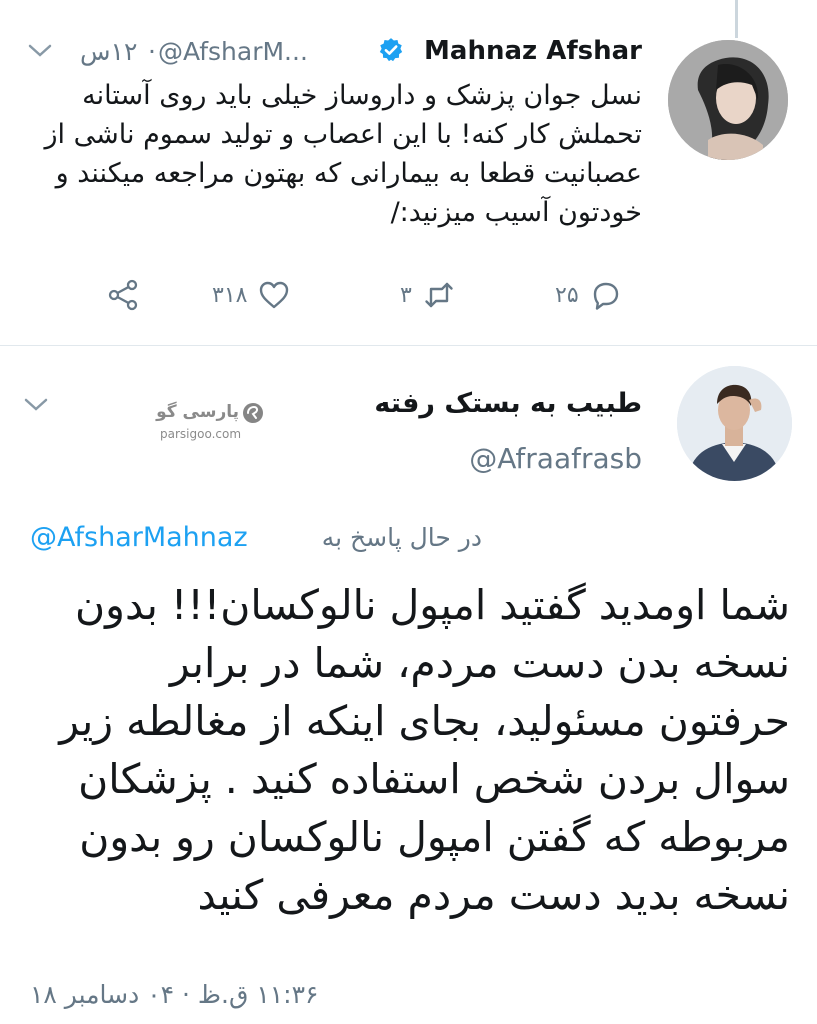  I want to click on share-button, so click(123, 295).